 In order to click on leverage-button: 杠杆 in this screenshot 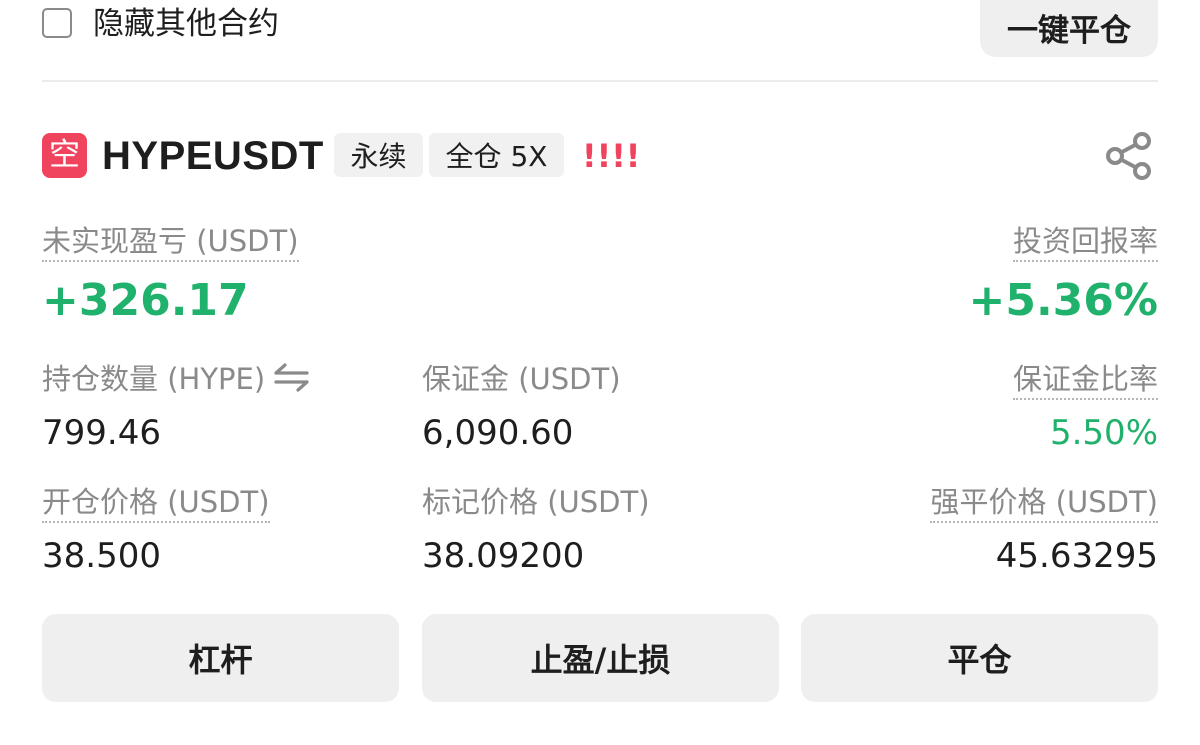, I will do `click(220, 658)`.